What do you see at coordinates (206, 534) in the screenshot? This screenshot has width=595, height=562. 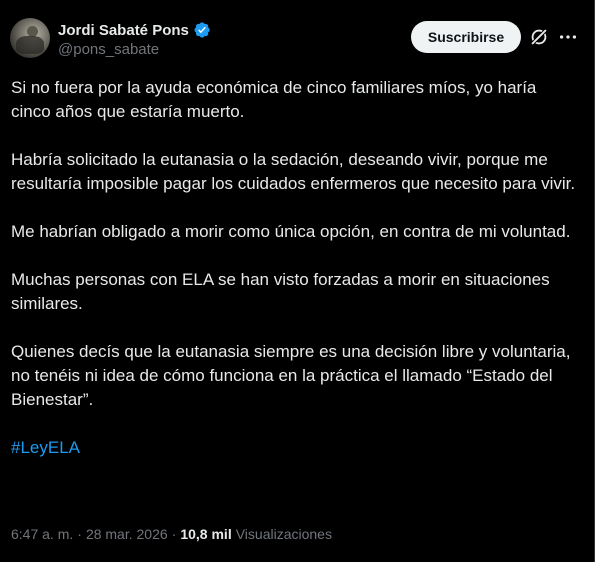 I see `views-count: 10,8 mil` at bounding box center [206, 534].